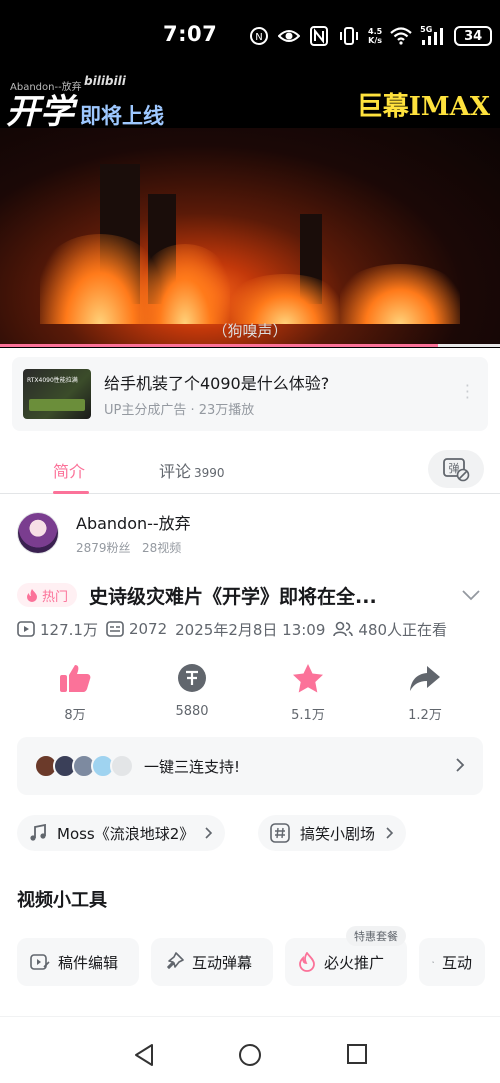 The height and width of the screenshot is (1083, 500). What do you see at coordinates (179, 410) in the screenshot?
I see `ad-subtitle: UP主分成广告 · 23万播放` at bounding box center [179, 410].